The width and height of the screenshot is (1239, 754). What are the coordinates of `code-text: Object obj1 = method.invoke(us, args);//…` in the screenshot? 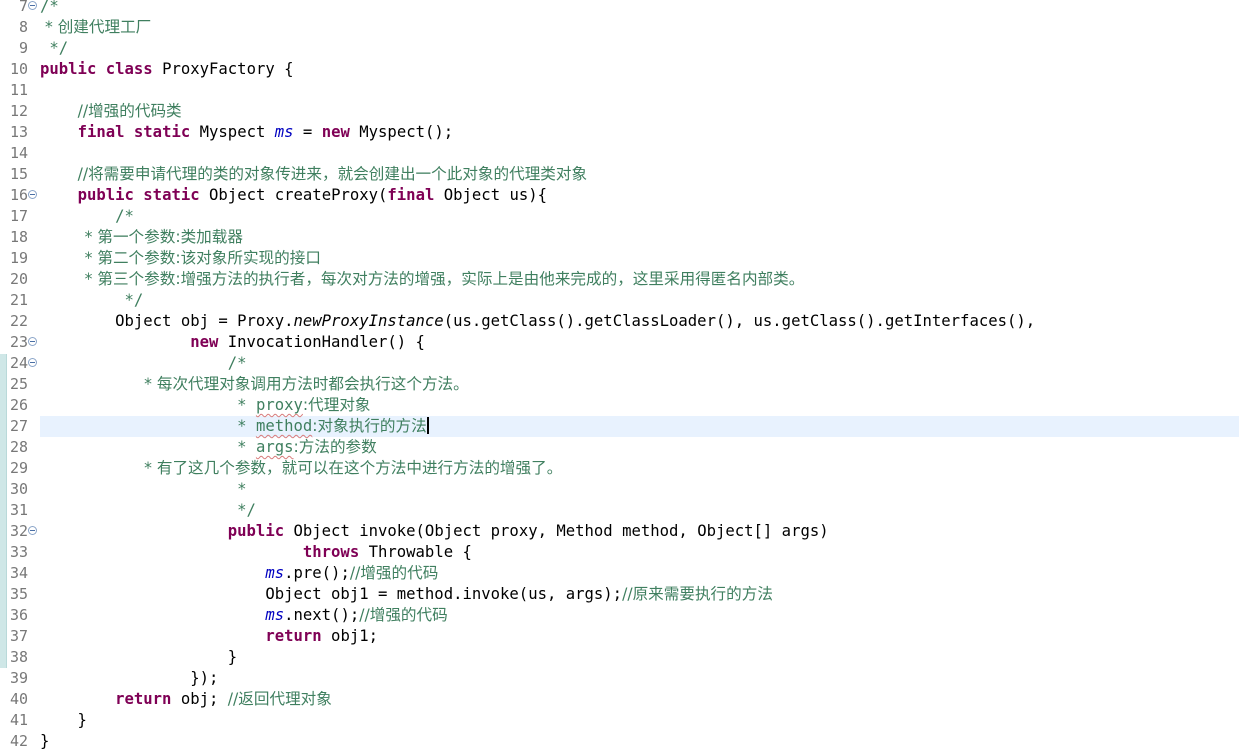 It's located at (406, 594).